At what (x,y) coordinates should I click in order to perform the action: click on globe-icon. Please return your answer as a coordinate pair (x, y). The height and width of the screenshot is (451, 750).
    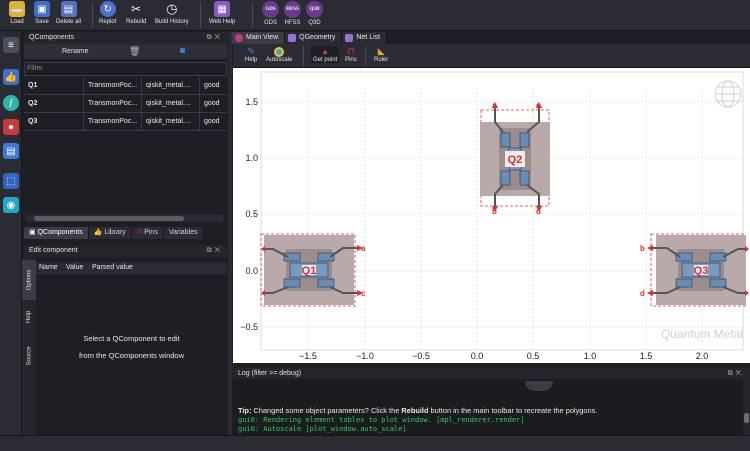
    Looking at the image, I should click on (728, 94).